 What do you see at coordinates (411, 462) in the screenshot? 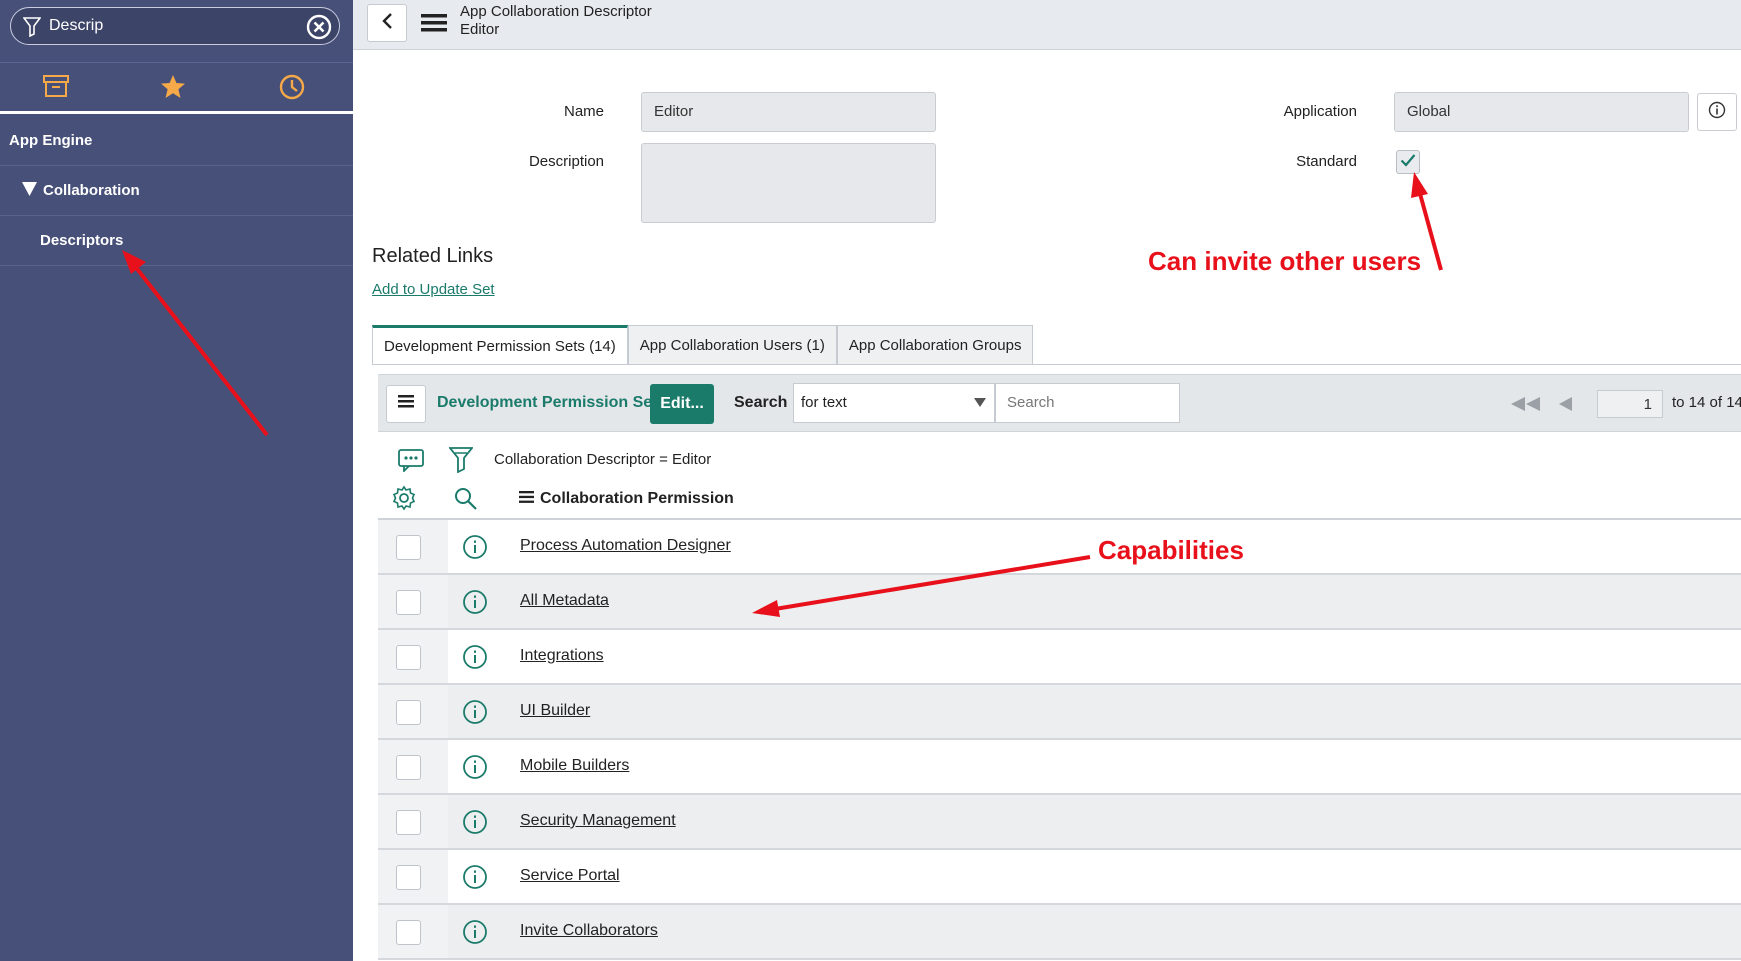
I see `activity-stream-icon` at bounding box center [411, 462].